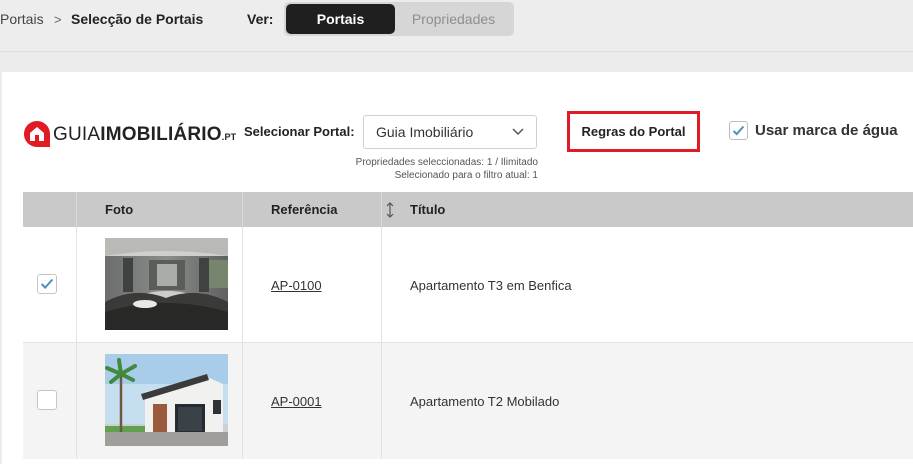 The height and width of the screenshot is (464, 913). I want to click on watermark-option: Usar marca de água, so click(813, 130).